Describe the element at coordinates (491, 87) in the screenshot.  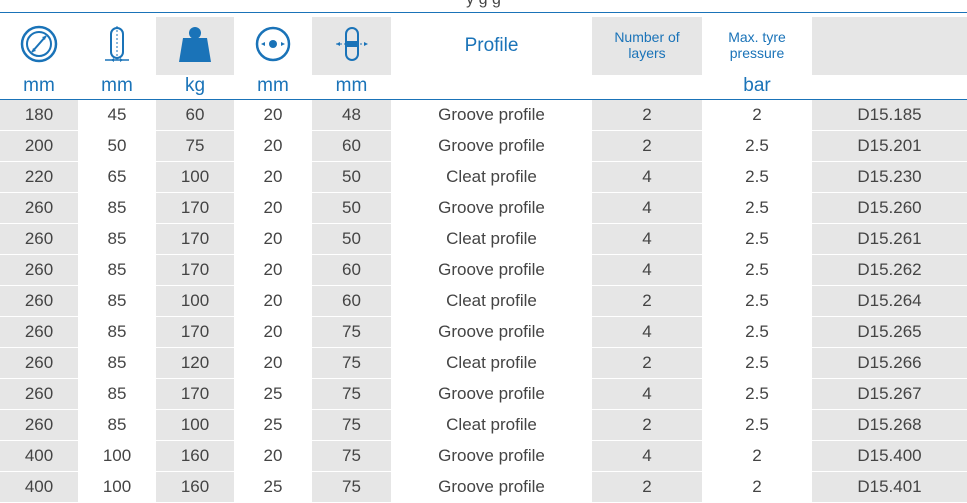
I see `unit-profile` at that location.